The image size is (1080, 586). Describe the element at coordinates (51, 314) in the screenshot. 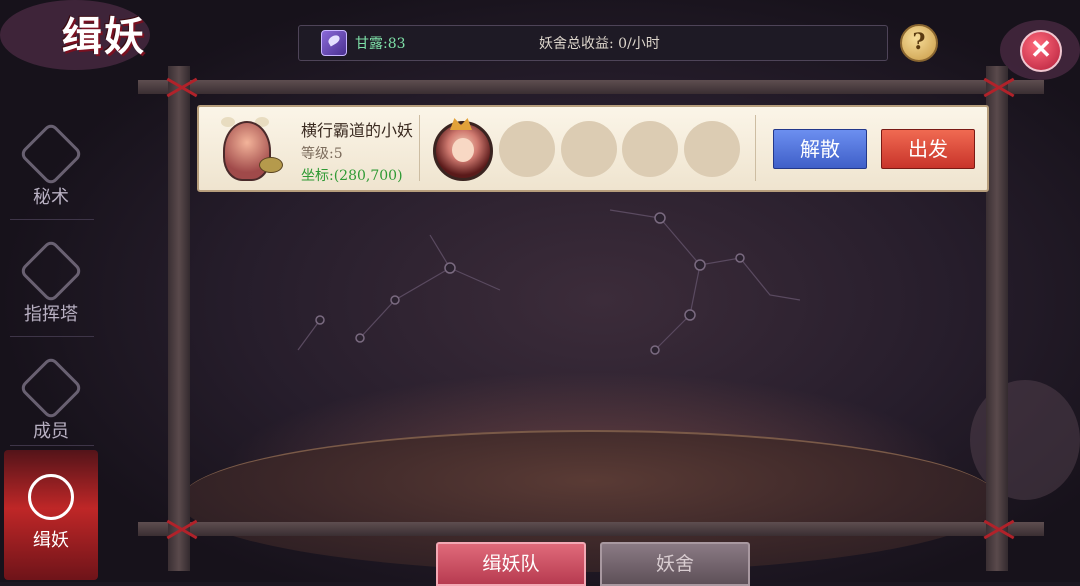

I see `sidebar-item-label: 指挥塔` at that location.